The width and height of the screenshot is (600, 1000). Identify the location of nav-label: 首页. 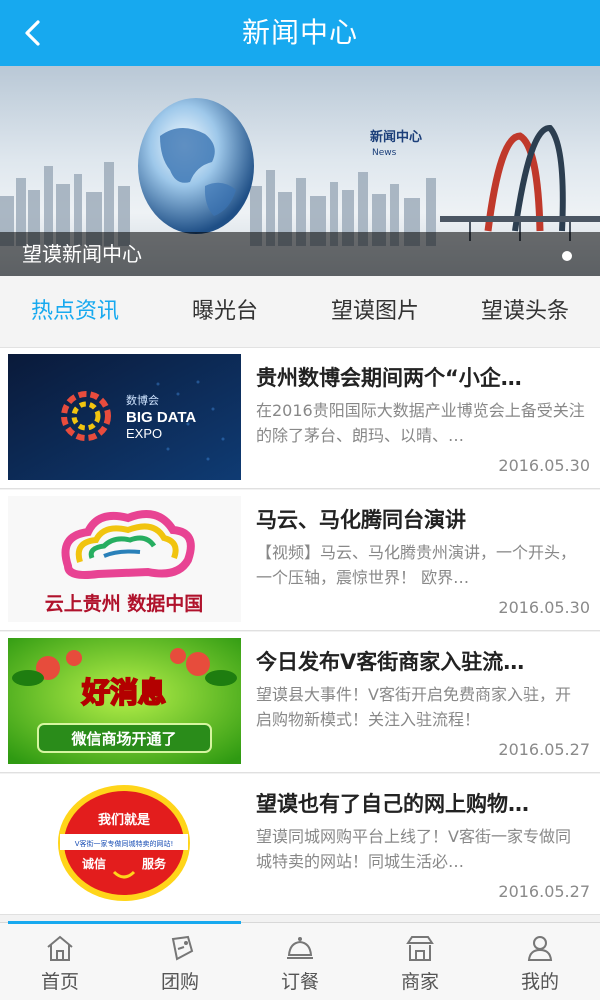
(59, 982).